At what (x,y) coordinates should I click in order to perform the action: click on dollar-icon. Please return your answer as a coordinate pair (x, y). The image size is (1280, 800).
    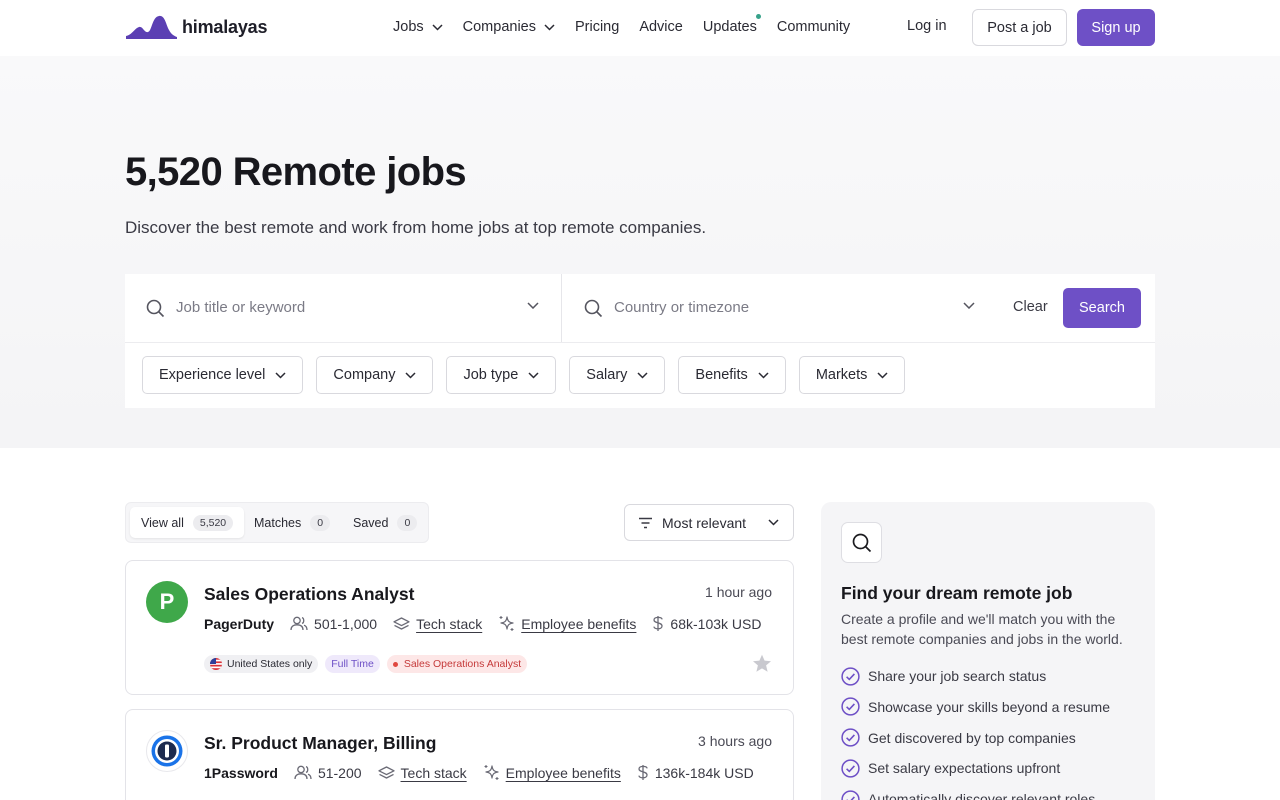
    Looking at the image, I should click on (658, 623).